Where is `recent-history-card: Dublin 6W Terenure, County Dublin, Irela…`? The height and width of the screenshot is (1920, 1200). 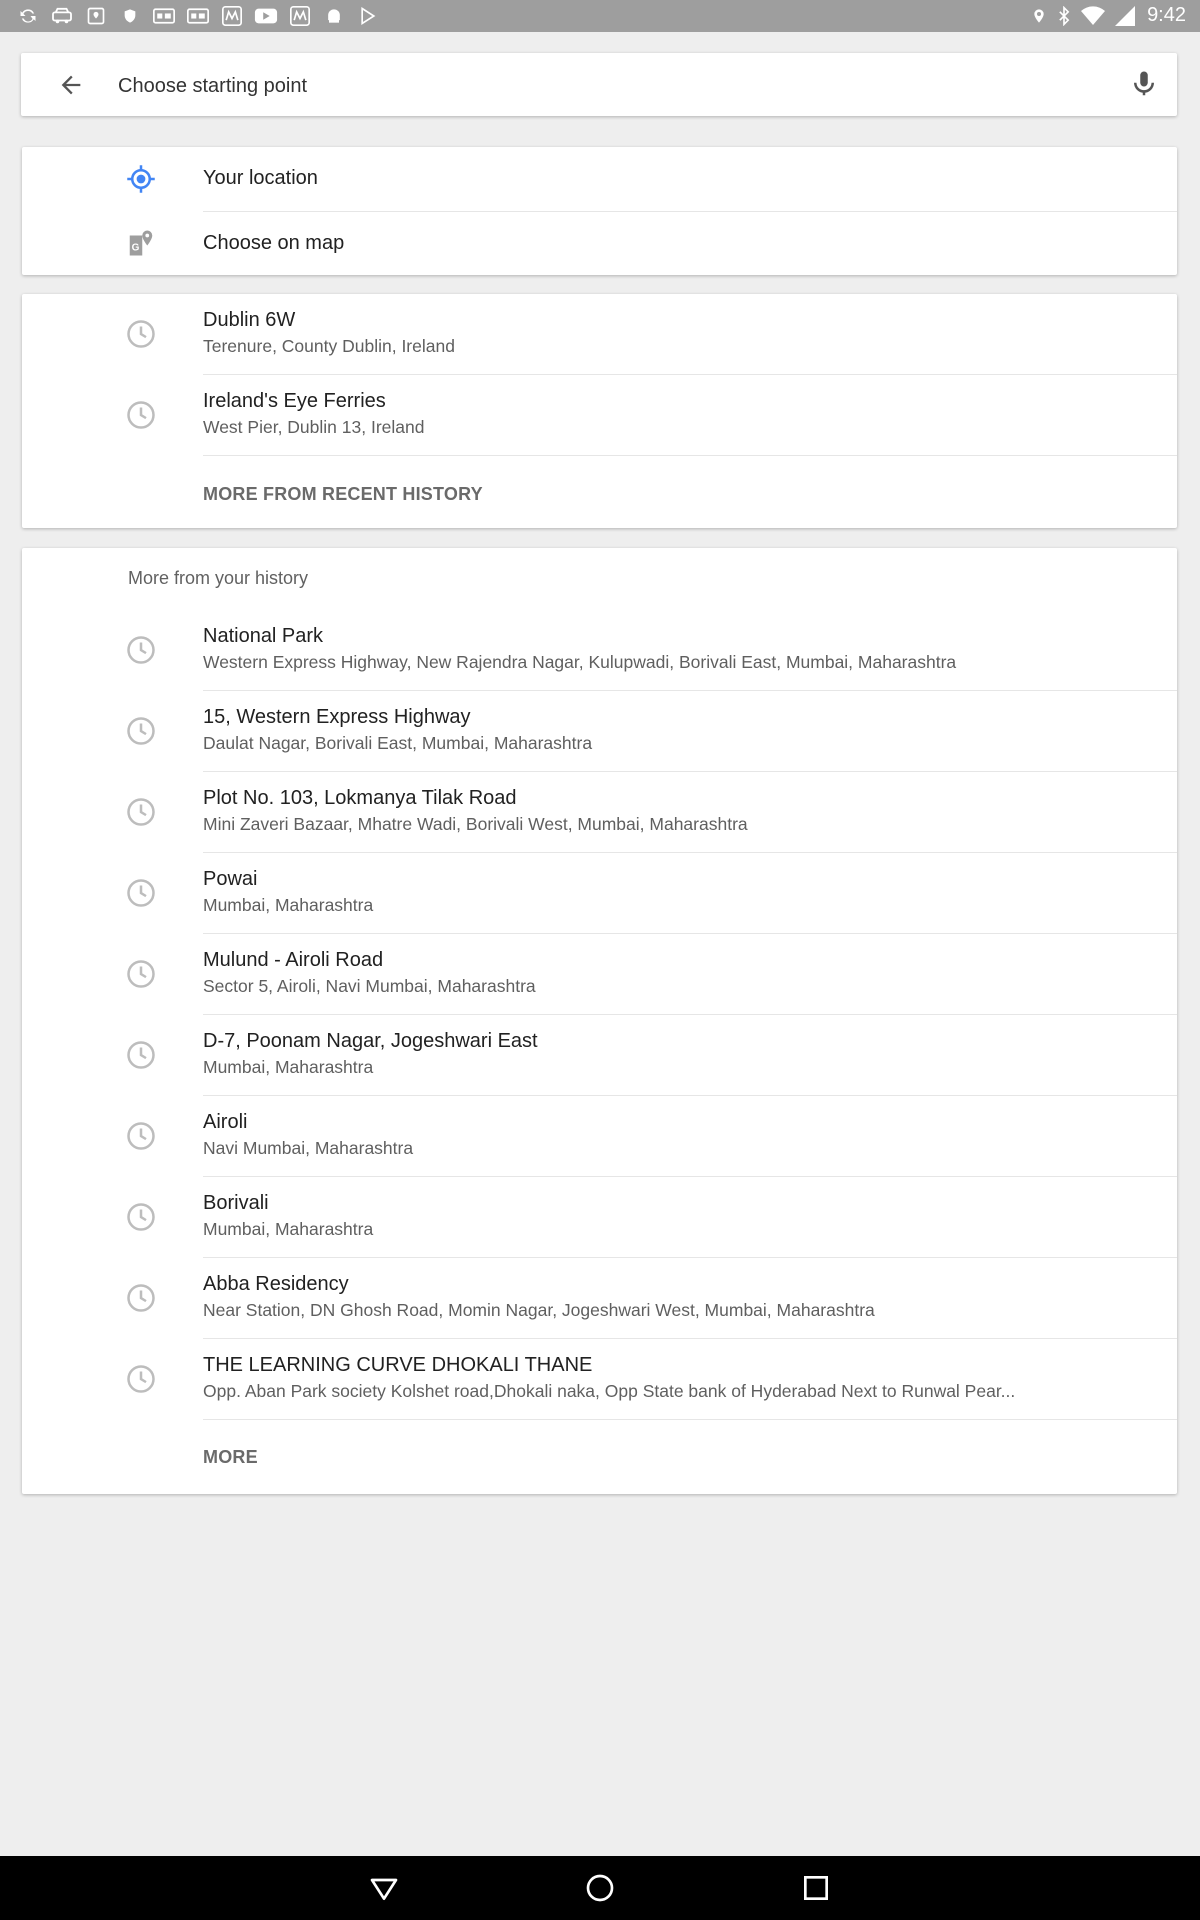
recent-history-card: Dublin 6W Terenure, County Dublin, Irela… is located at coordinates (599, 411).